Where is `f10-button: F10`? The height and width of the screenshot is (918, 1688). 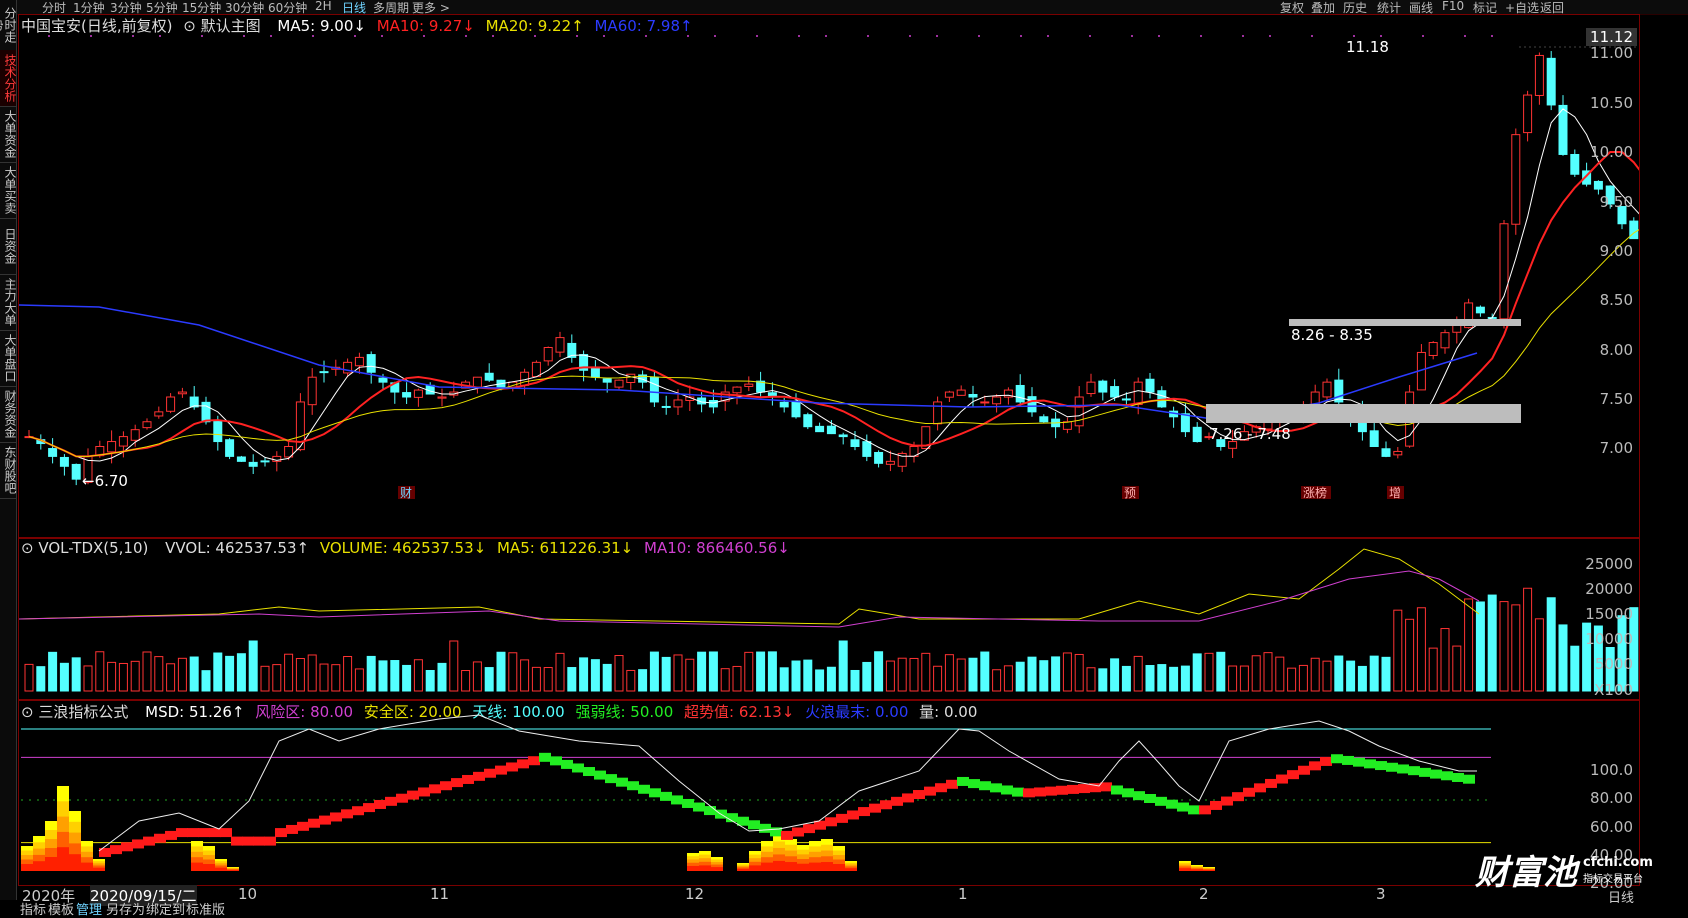 f10-button: F10 is located at coordinates (1453, 6).